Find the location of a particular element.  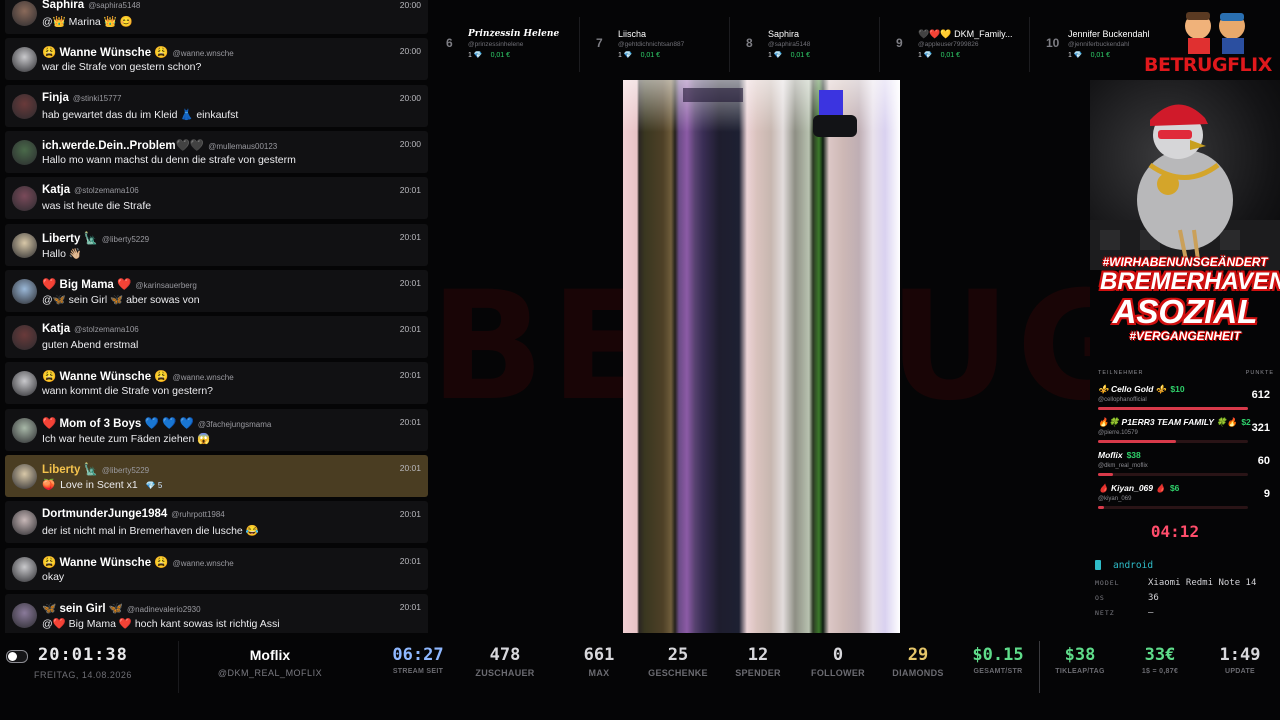

clock: 20:01:38 is located at coordinates (83, 655).